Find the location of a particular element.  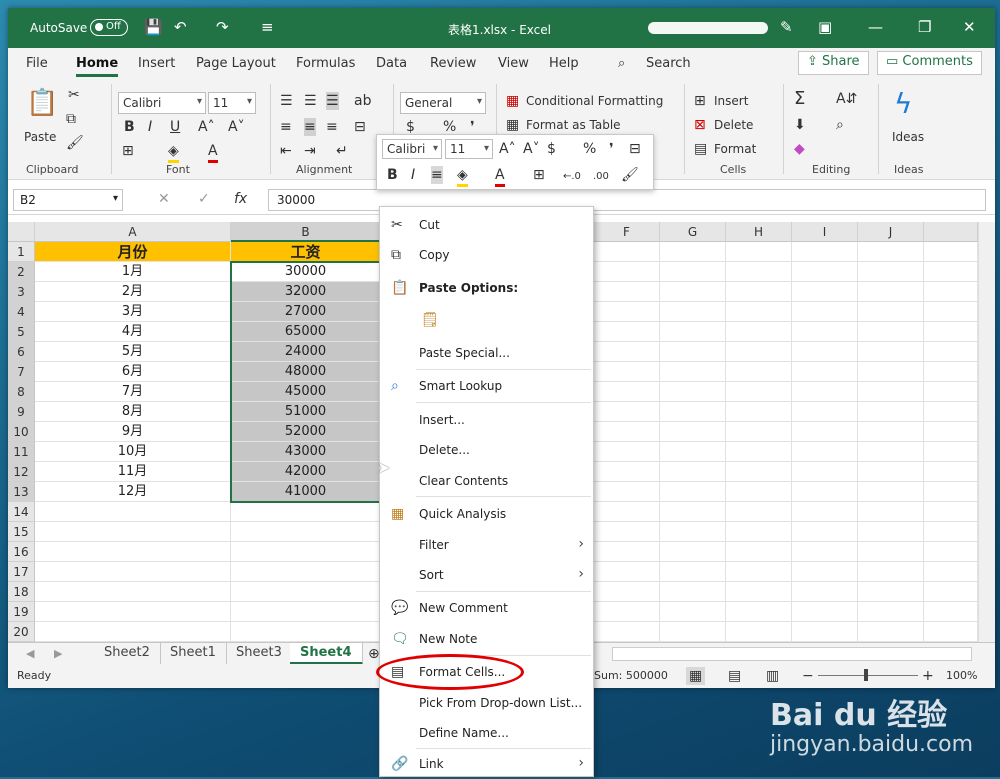

cell-b: 52000 is located at coordinates (306, 432).